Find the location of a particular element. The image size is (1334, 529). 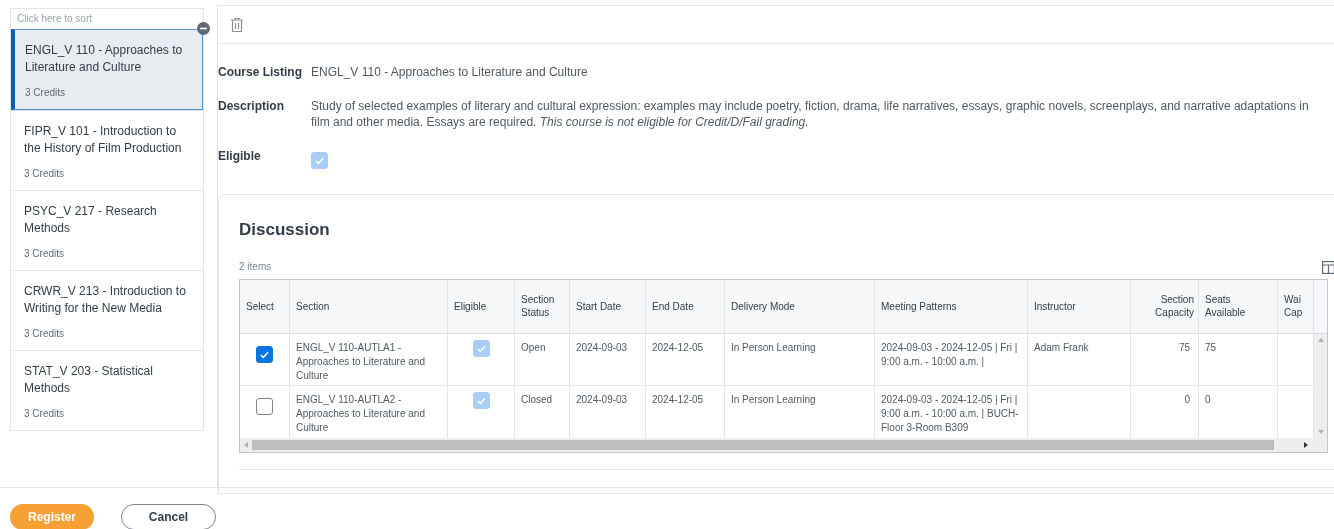

scroll-left-icon is located at coordinates (246, 444).